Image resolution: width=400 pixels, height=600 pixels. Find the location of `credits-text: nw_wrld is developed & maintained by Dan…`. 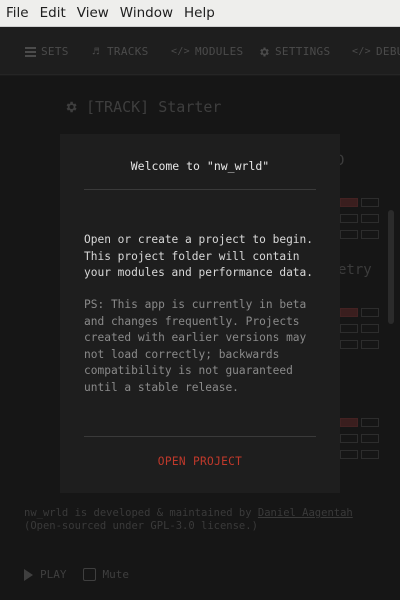

credits-text: nw_wrld is developed & maintained by Dan… is located at coordinates (188, 520).